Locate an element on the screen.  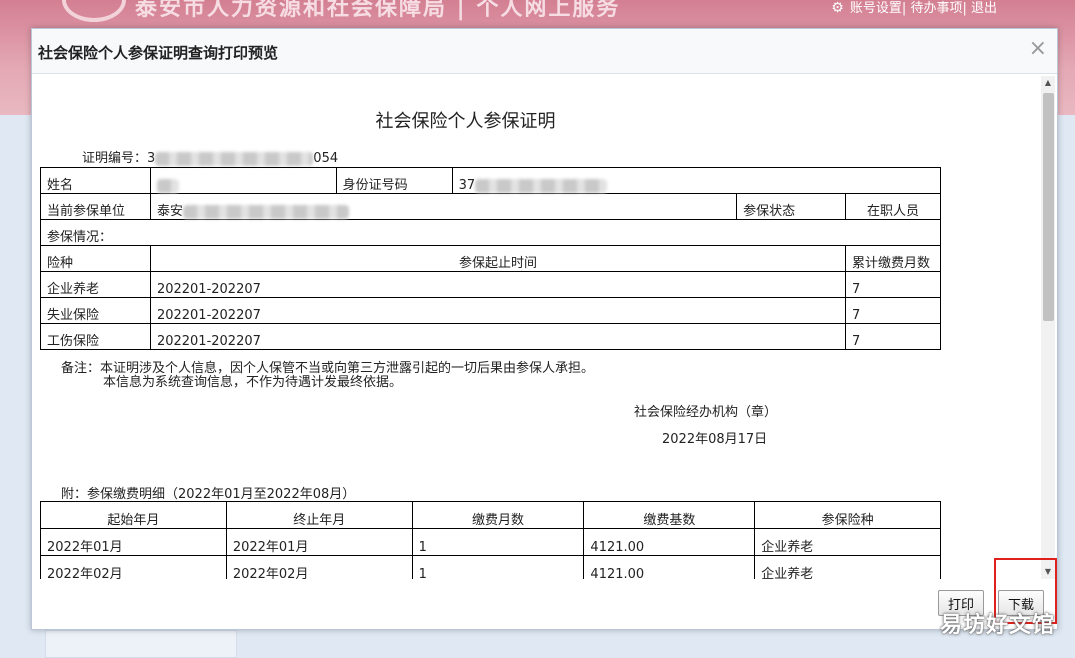
nav-logout: 退出 is located at coordinates (984, 8).